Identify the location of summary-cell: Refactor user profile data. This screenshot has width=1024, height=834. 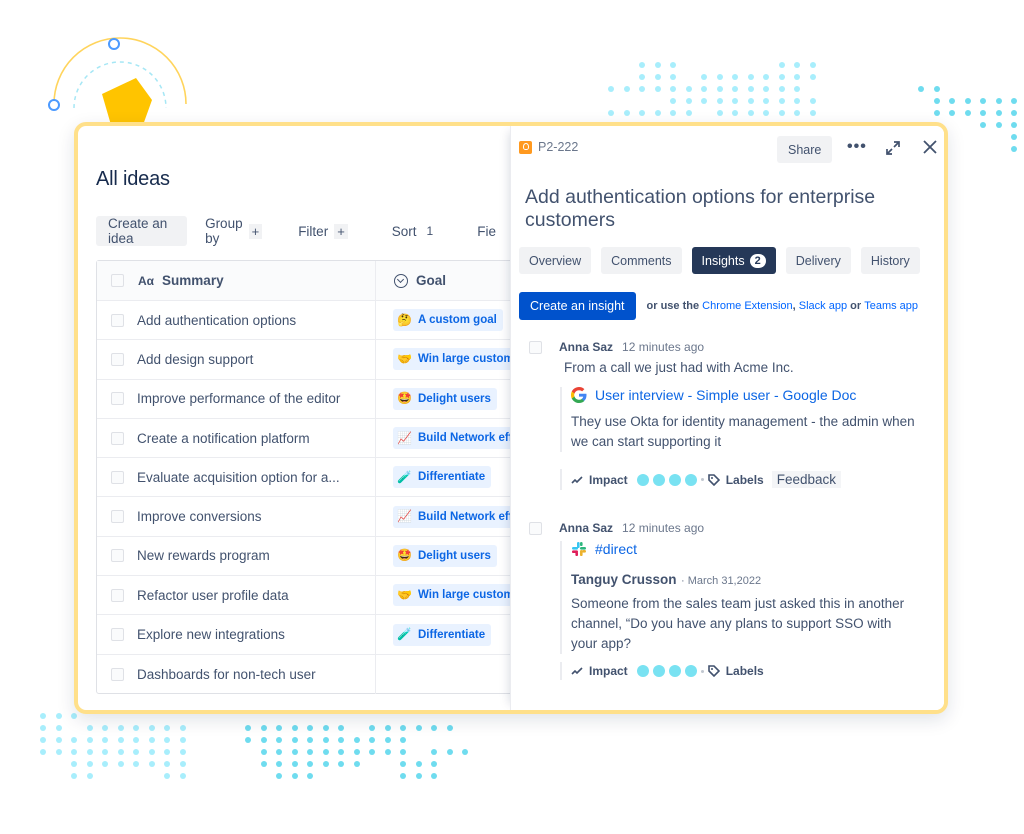
(236, 595).